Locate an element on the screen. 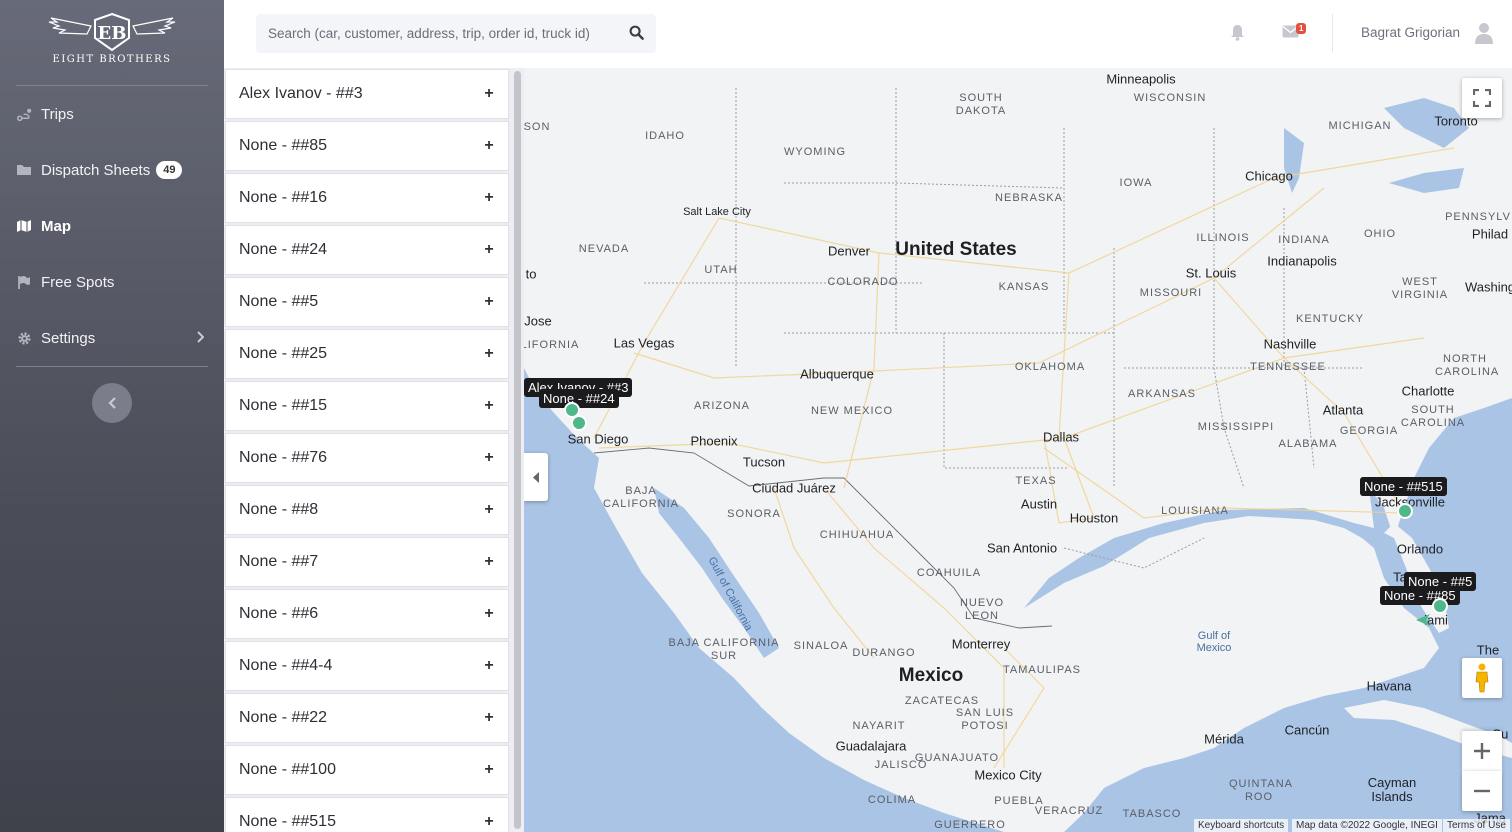 The height and width of the screenshot is (832, 1512). minus-icon is located at coordinates (1482, 791).